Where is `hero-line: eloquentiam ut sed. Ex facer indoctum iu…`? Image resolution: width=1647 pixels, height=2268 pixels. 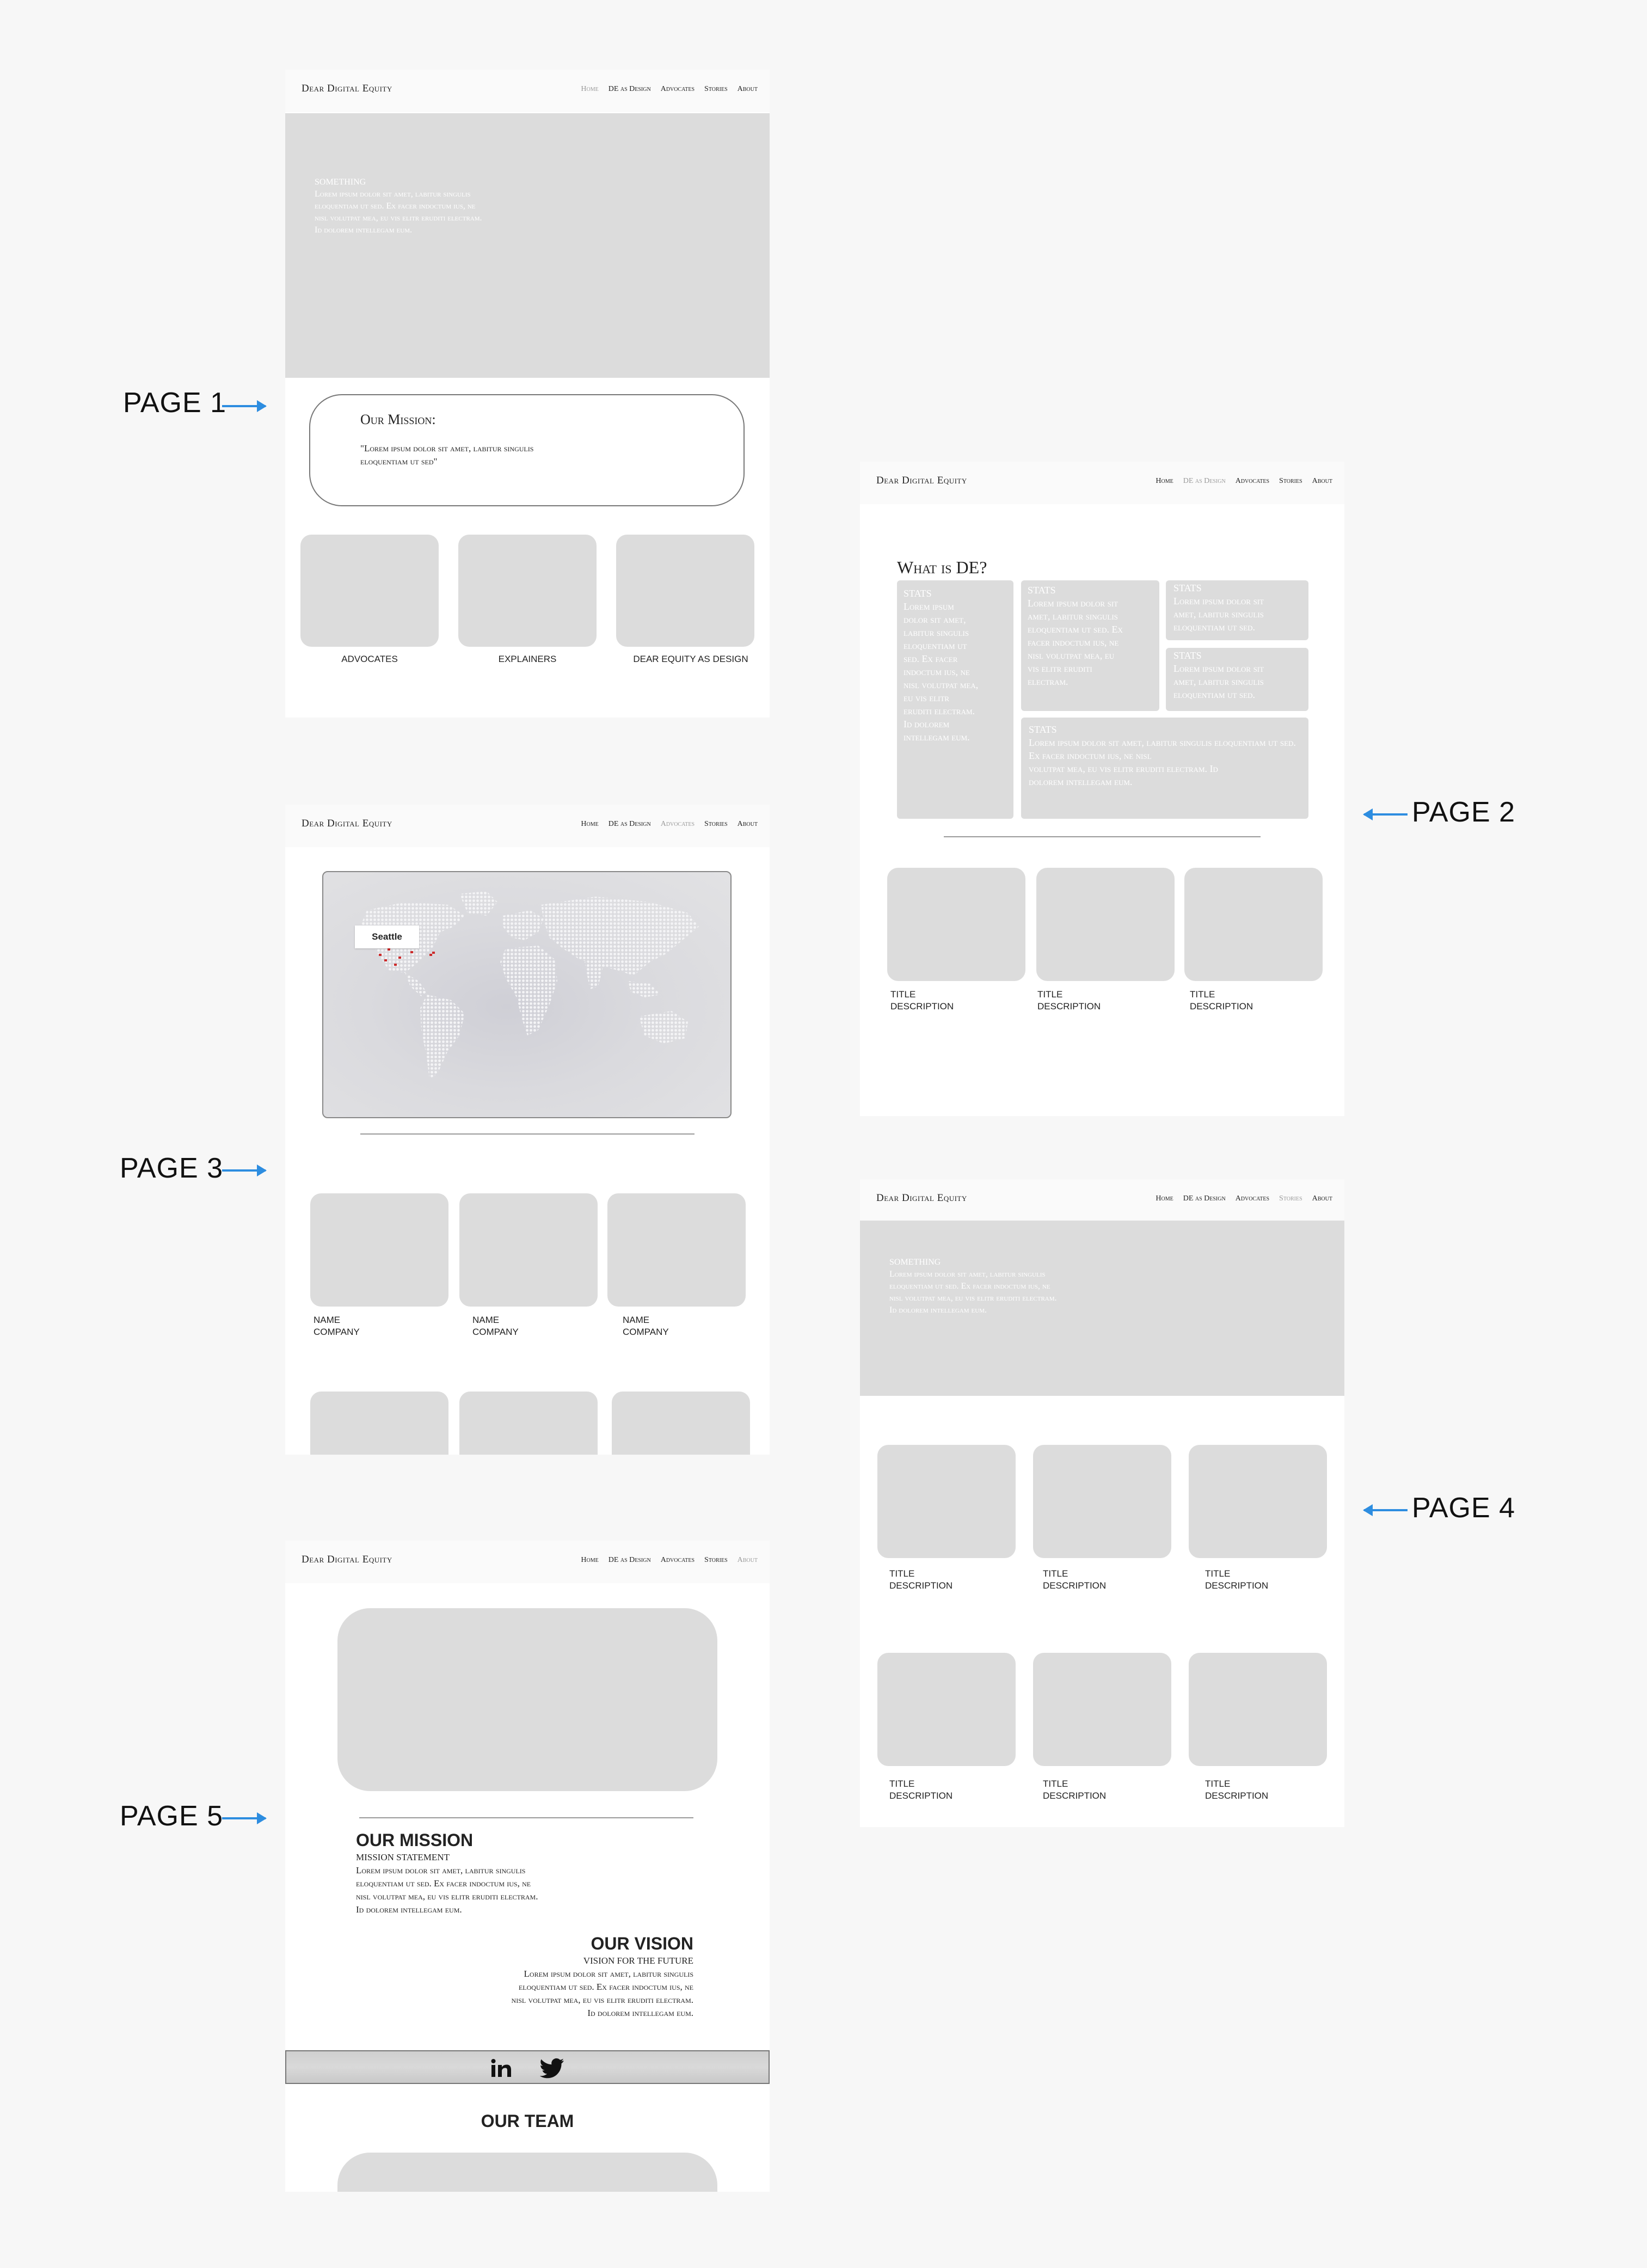 hero-line: eloquentiam ut sed. Ex facer indoctum iu… is located at coordinates (395, 206).